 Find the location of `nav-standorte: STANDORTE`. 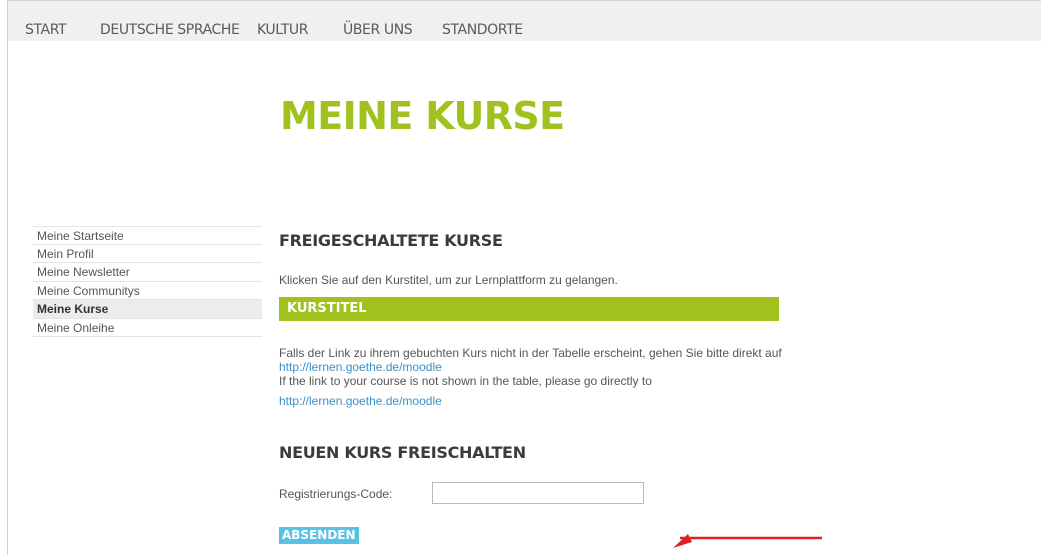

nav-standorte: STANDORTE is located at coordinates (482, 30).